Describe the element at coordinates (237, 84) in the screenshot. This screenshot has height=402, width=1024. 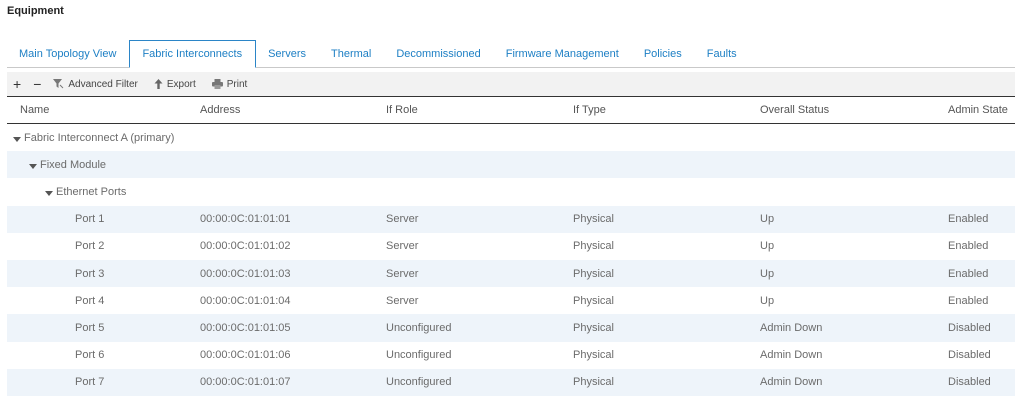
I see `print-label: Print` at that location.